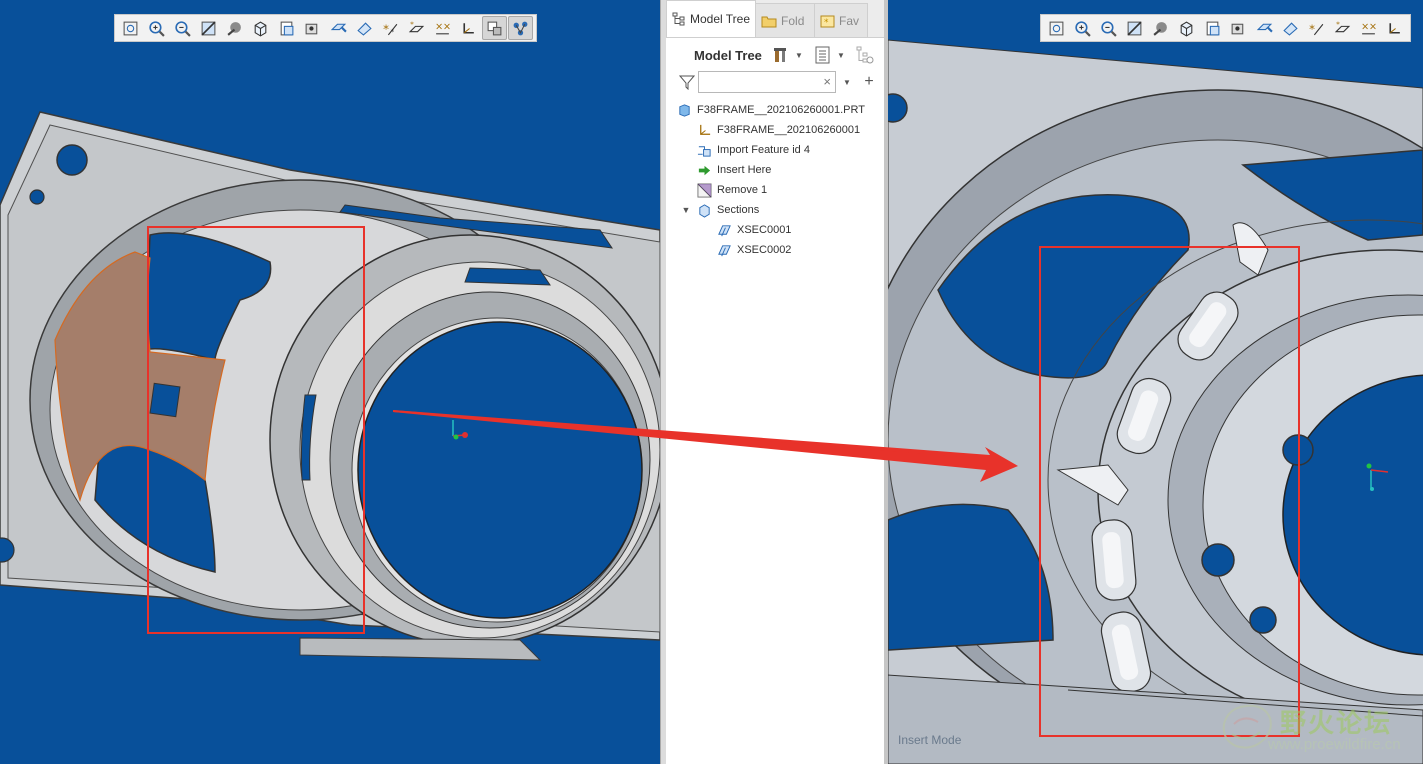 Image resolution: width=1423 pixels, height=764 pixels. Describe the element at coordinates (789, 130) in the screenshot. I see `tree-item-label: F38FRAME__202106260001` at that location.